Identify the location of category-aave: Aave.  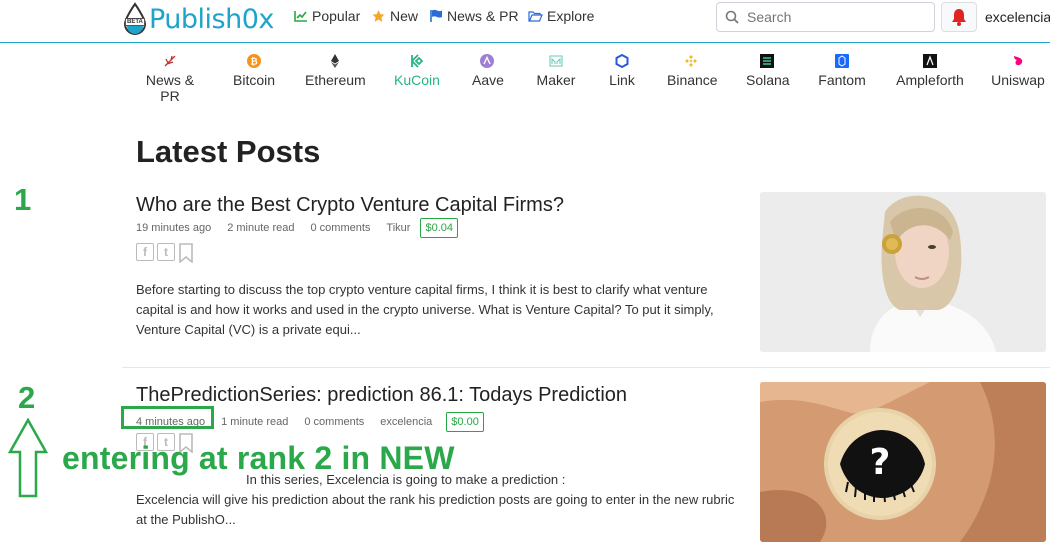
(488, 71).